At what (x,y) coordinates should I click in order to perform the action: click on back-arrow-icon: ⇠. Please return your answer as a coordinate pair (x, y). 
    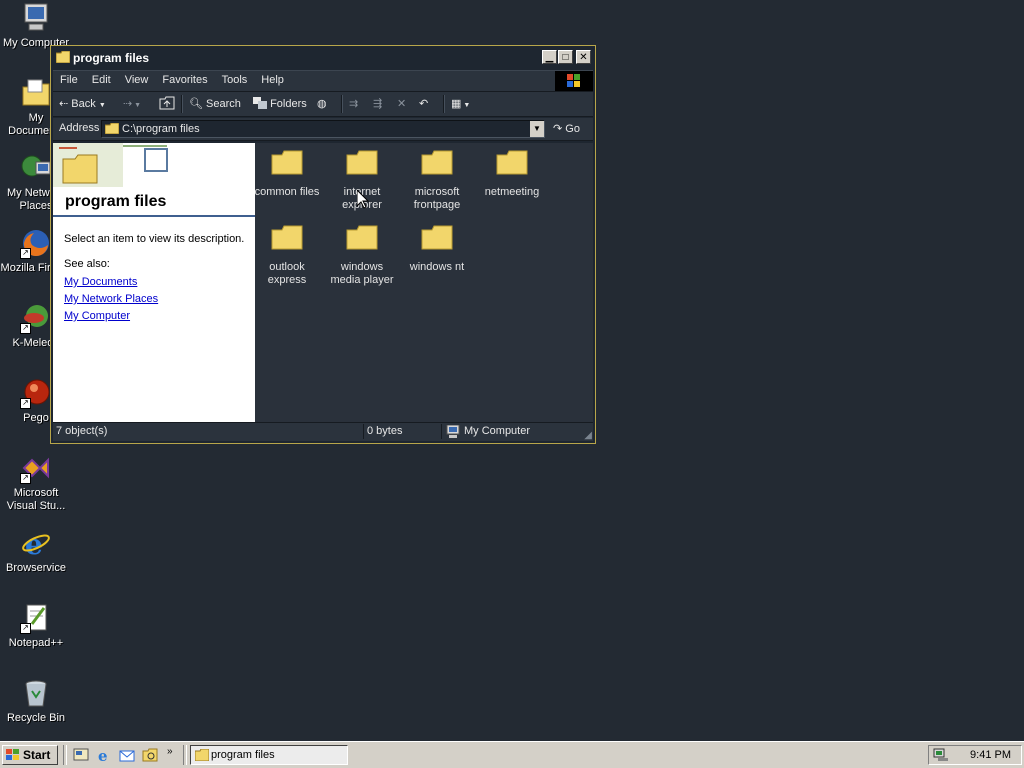
    Looking at the image, I should click on (64, 104).